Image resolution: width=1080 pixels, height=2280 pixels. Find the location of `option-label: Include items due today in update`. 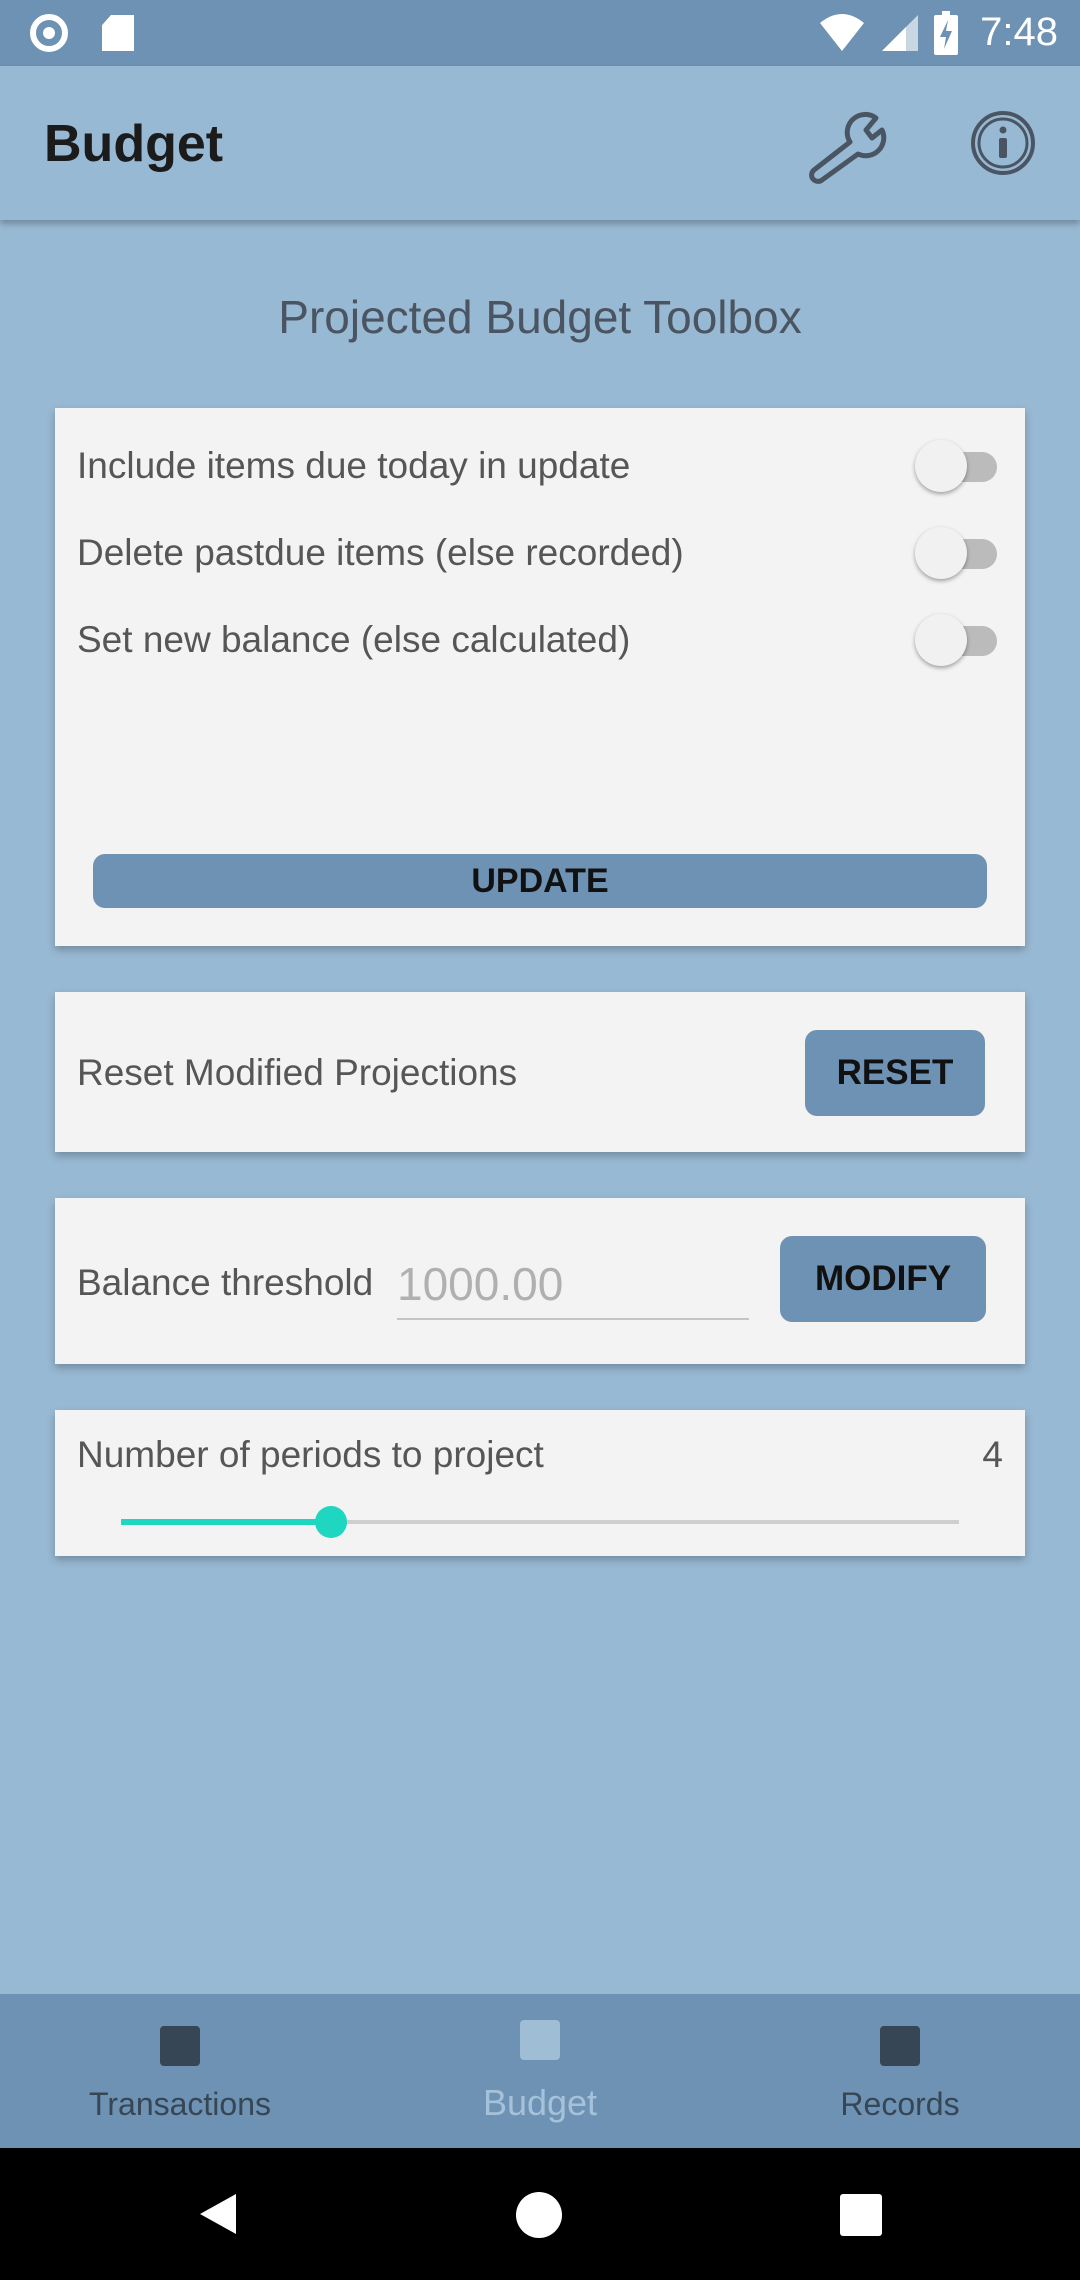

option-label: Include items due today in update is located at coordinates (354, 465).